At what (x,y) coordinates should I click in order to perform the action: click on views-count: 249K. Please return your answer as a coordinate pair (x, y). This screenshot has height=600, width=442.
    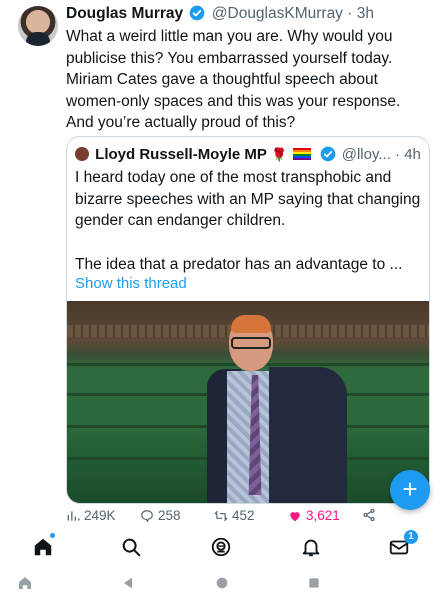
    Looking at the image, I should click on (100, 515).